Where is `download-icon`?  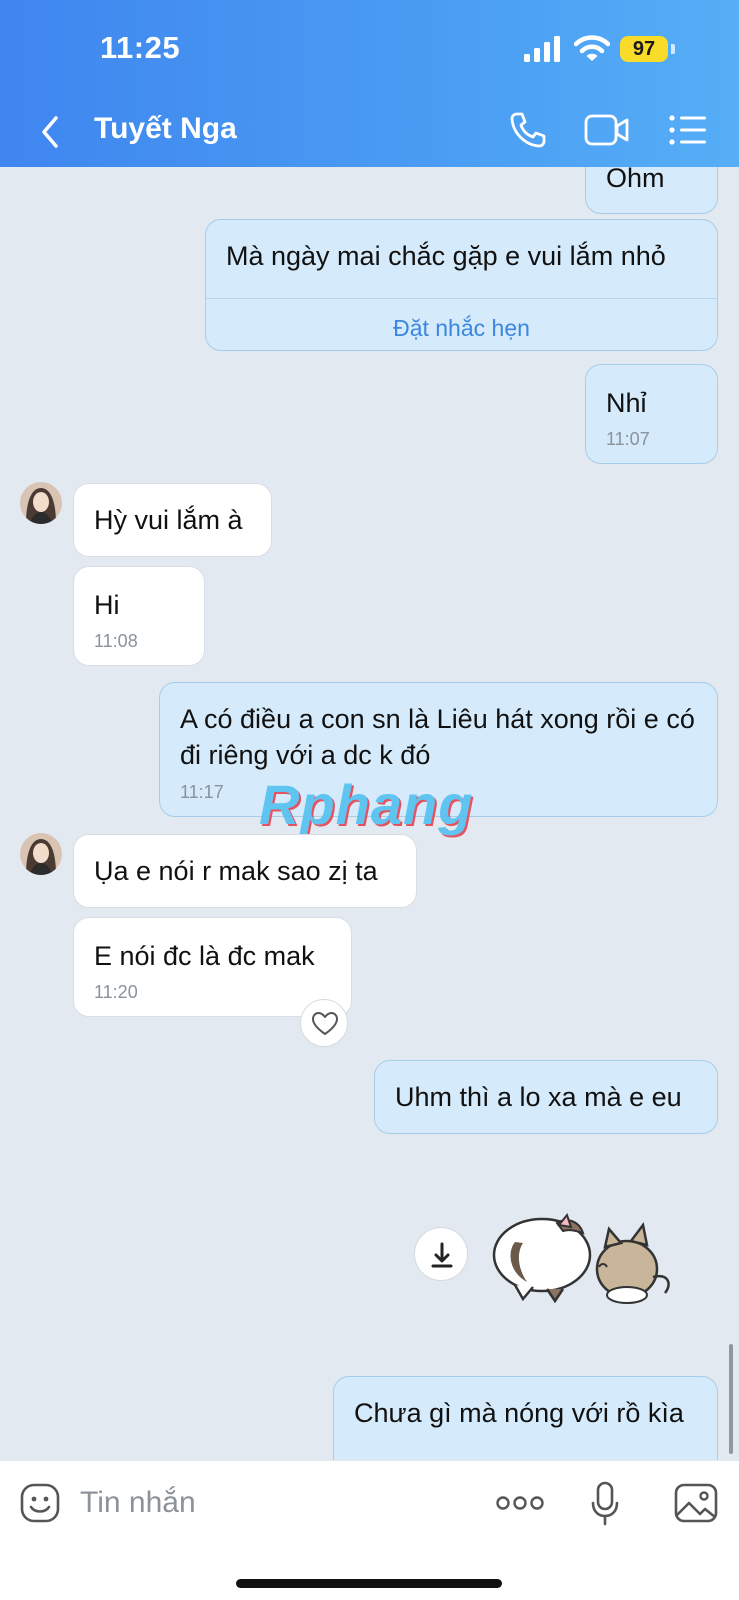 download-icon is located at coordinates (442, 1255).